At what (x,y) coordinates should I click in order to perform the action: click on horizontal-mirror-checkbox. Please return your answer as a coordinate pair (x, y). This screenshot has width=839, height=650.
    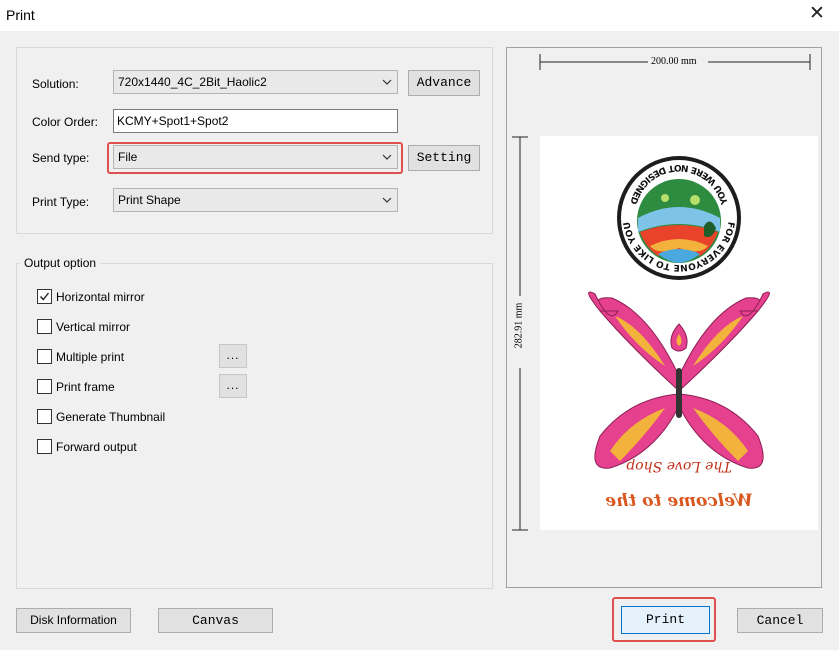
    Looking at the image, I should click on (44, 296).